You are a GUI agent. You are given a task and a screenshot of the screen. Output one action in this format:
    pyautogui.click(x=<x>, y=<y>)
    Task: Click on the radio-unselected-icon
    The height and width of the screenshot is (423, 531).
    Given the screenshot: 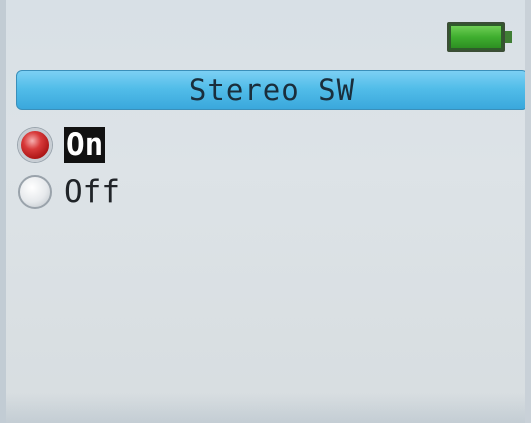 What is the action you would take?
    pyautogui.click(x=35, y=192)
    